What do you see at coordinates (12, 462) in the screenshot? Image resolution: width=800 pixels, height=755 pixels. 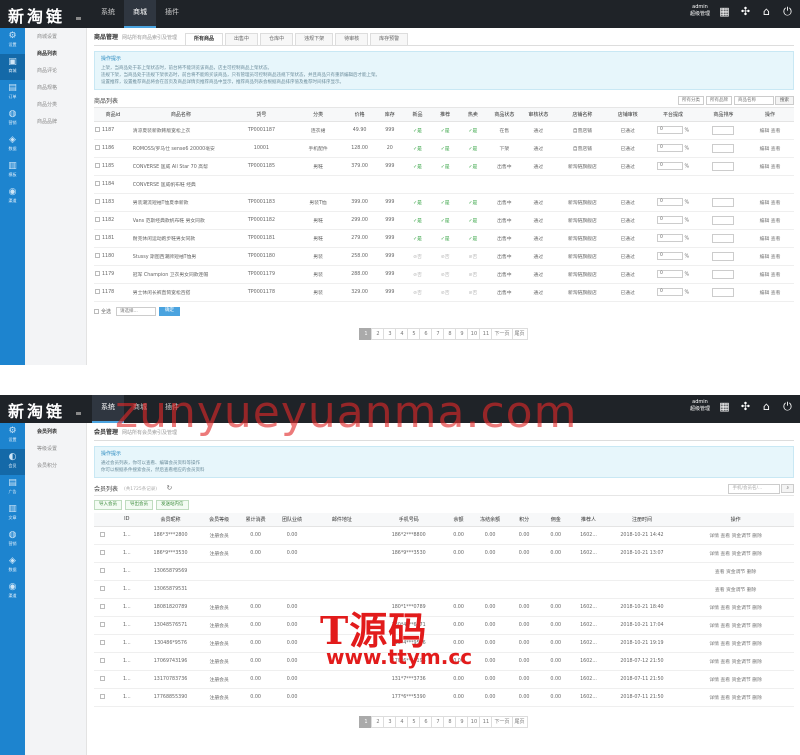 I see `leftbar-members: ◐ 会员` at bounding box center [12, 462].